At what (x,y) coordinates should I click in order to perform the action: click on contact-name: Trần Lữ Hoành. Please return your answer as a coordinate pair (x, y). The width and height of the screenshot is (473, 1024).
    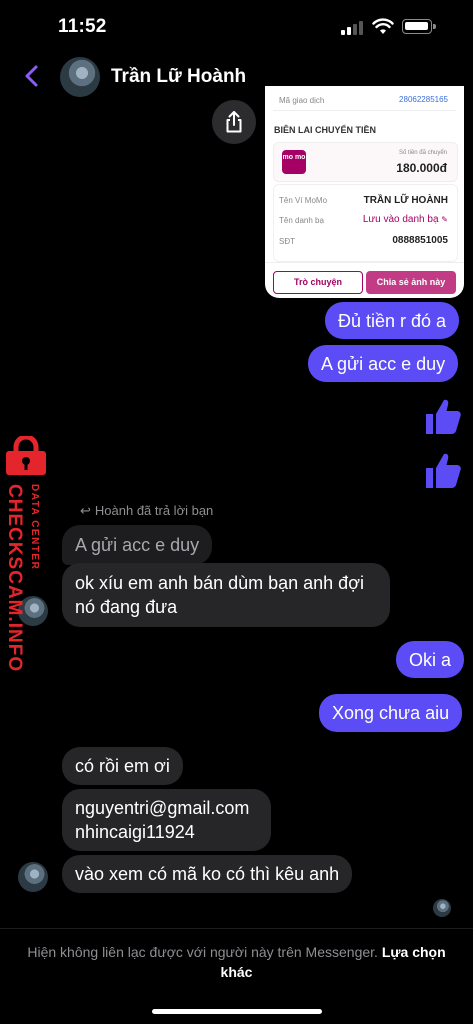
    Looking at the image, I should click on (178, 77).